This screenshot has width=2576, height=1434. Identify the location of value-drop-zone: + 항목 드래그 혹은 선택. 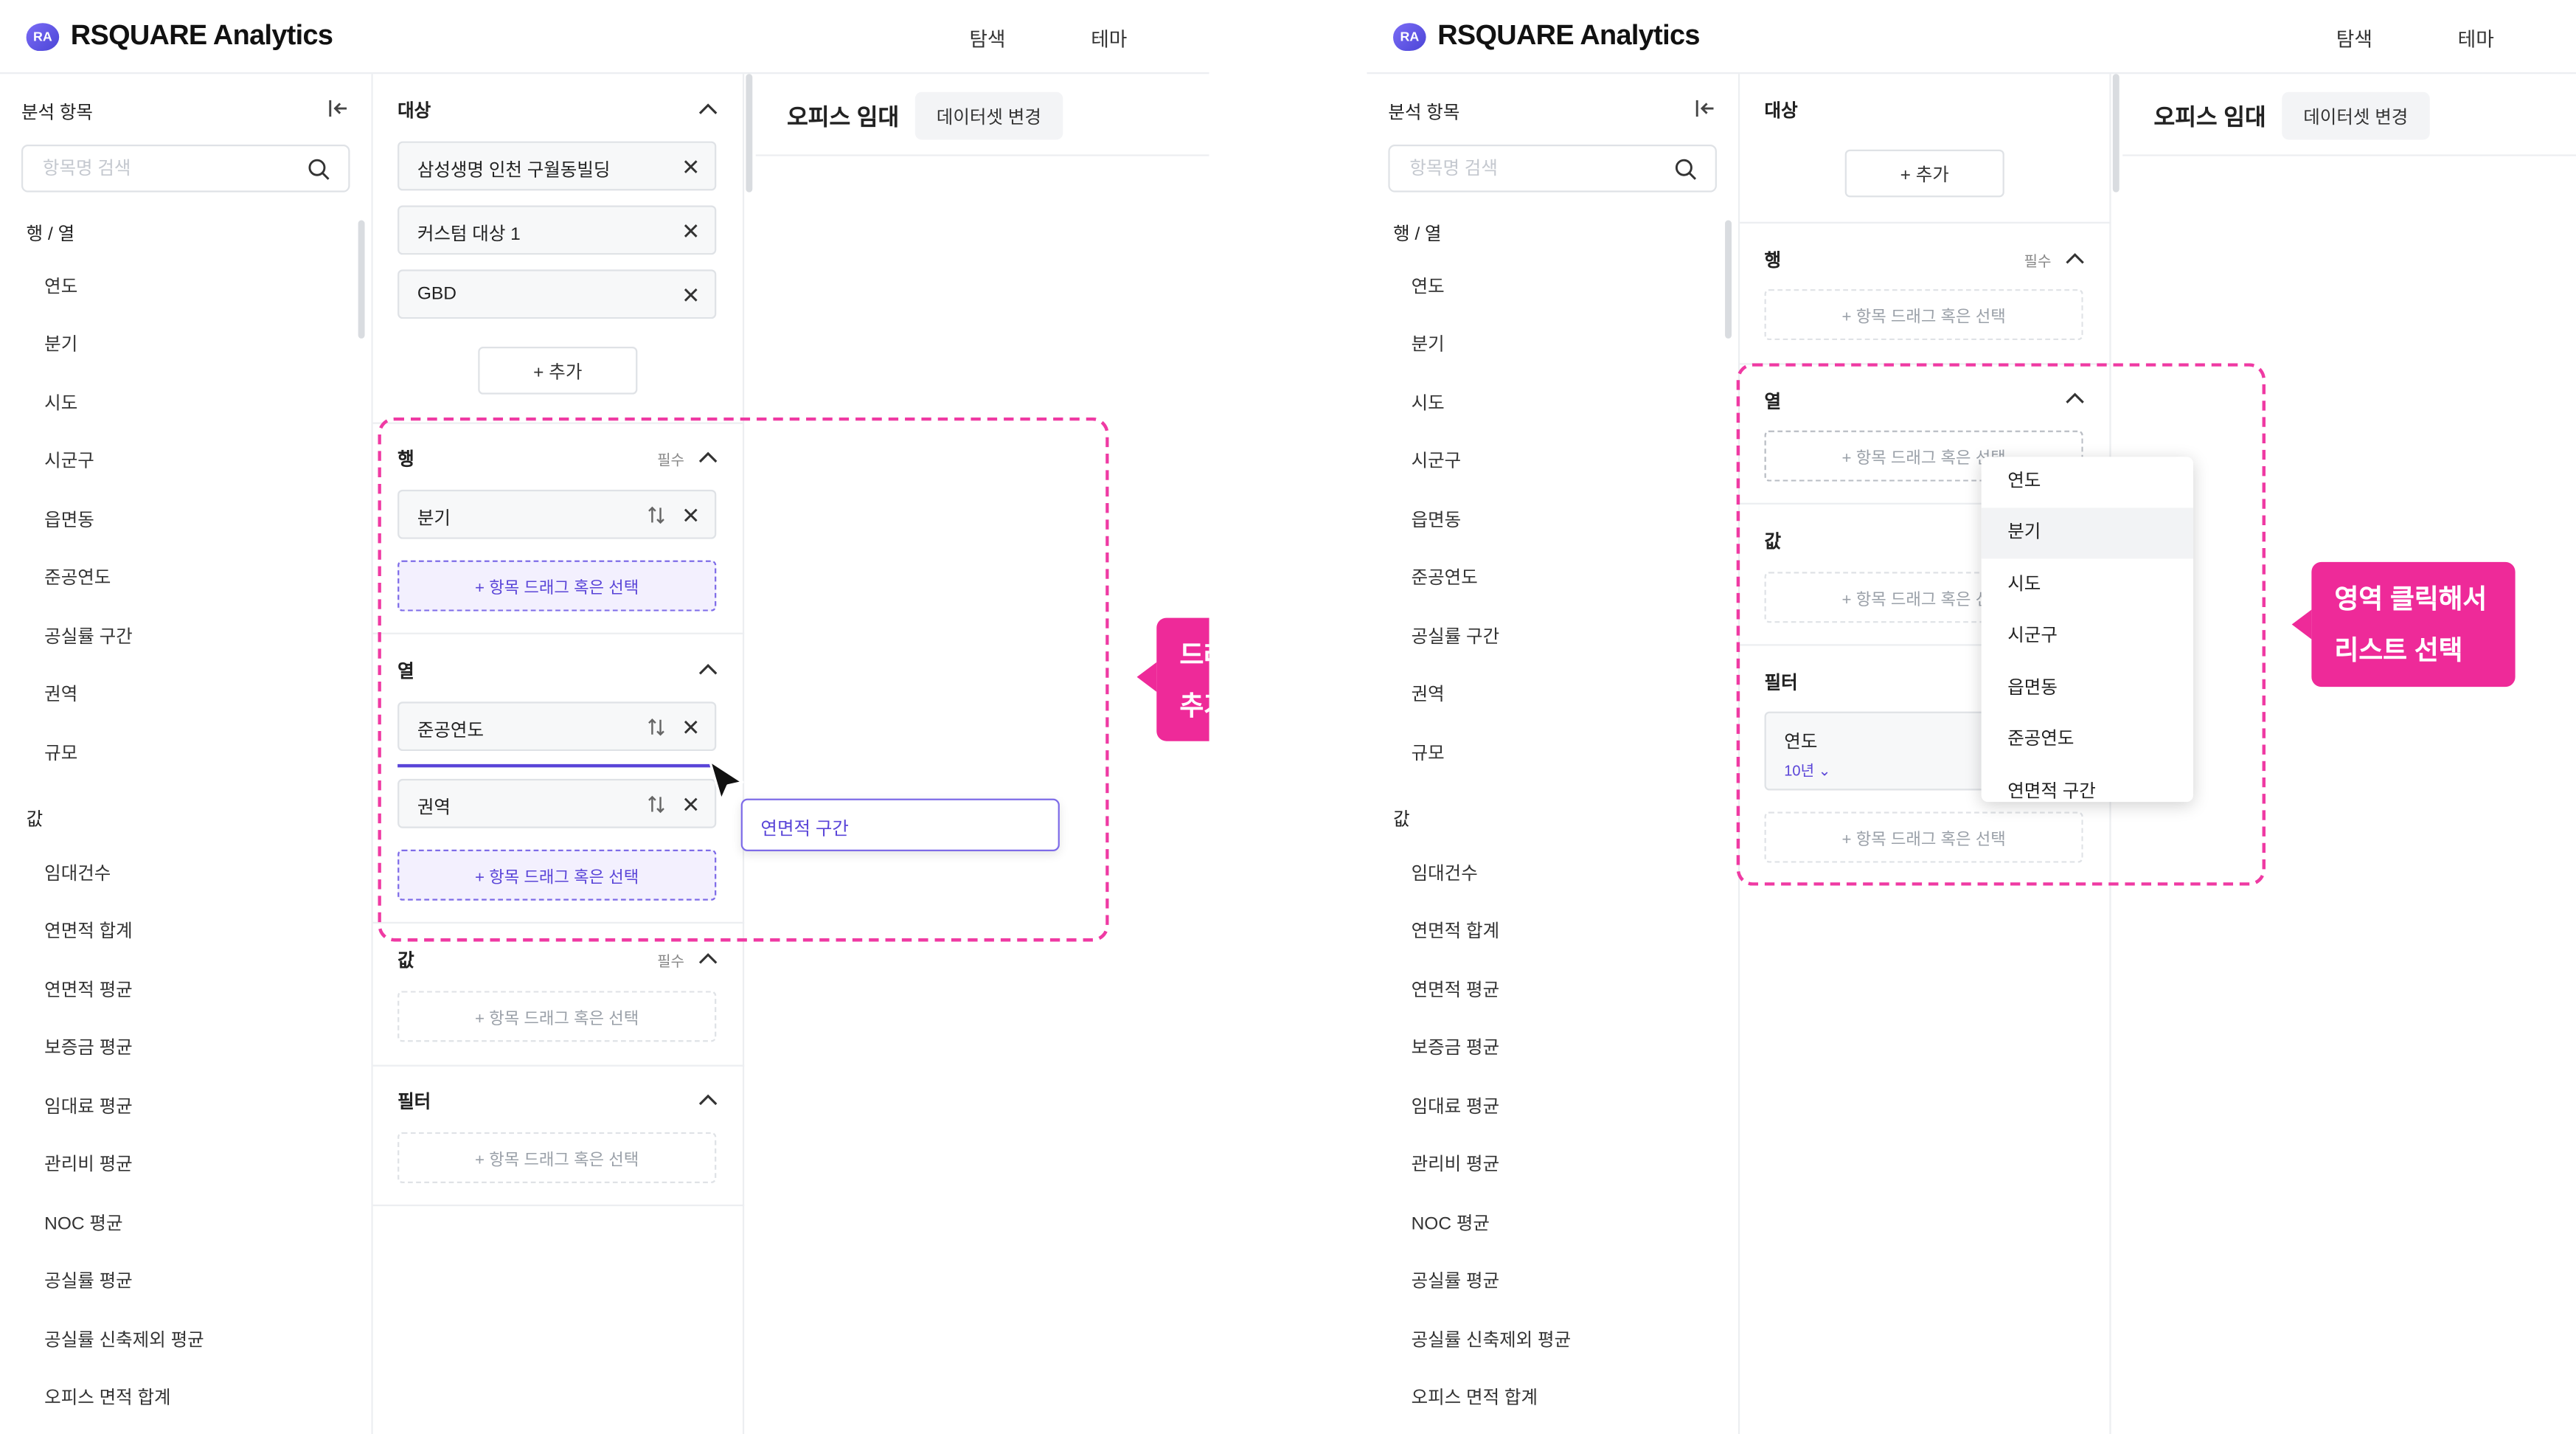
(557, 1016).